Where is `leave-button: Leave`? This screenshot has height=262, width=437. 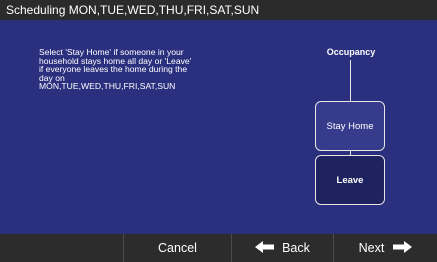
leave-button: Leave is located at coordinates (350, 180).